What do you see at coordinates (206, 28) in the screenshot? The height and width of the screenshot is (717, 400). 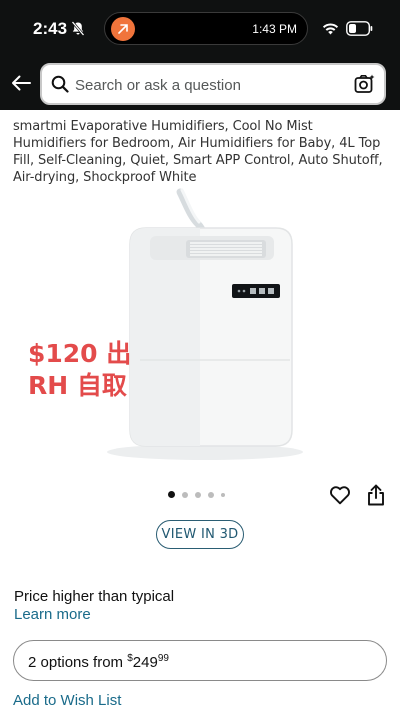 I see `dynamic-island: 1:43 PM` at bounding box center [206, 28].